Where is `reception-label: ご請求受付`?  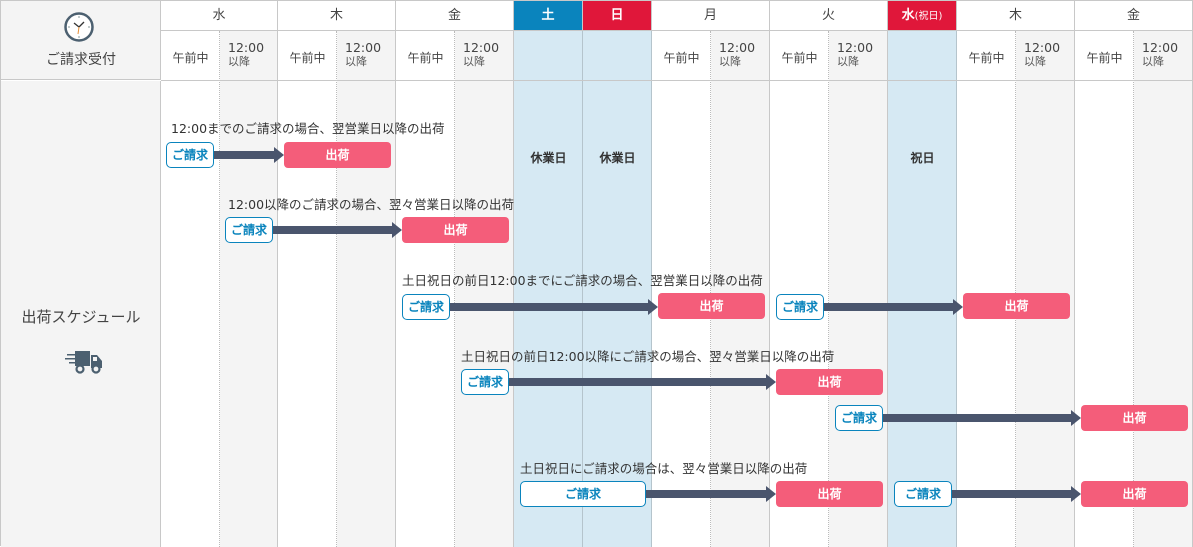 reception-label: ご請求受付 is located at coordinates (81, 60).